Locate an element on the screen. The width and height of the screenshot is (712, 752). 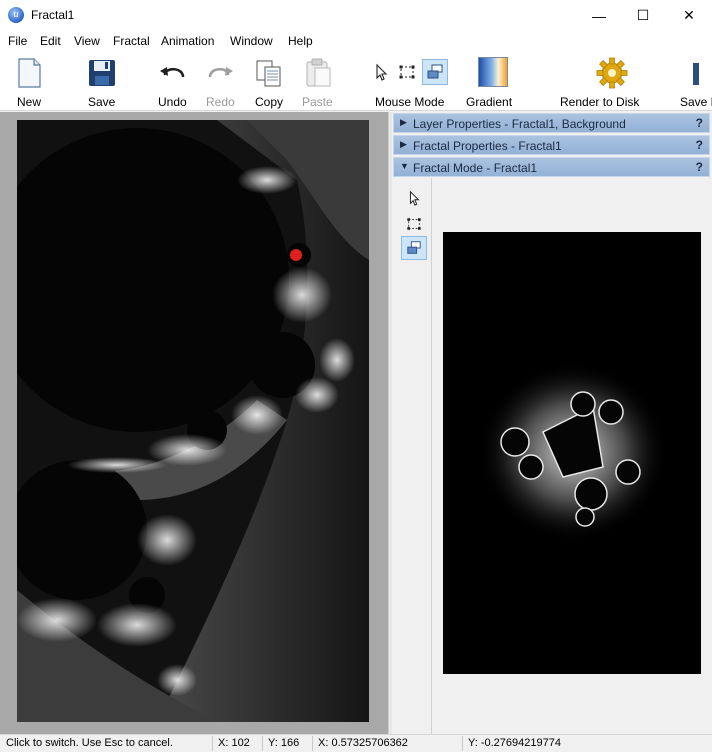
fractal-mode-header: ▼ Fractal Mode - Fractal1 ? is located at coordinates (551, 167).